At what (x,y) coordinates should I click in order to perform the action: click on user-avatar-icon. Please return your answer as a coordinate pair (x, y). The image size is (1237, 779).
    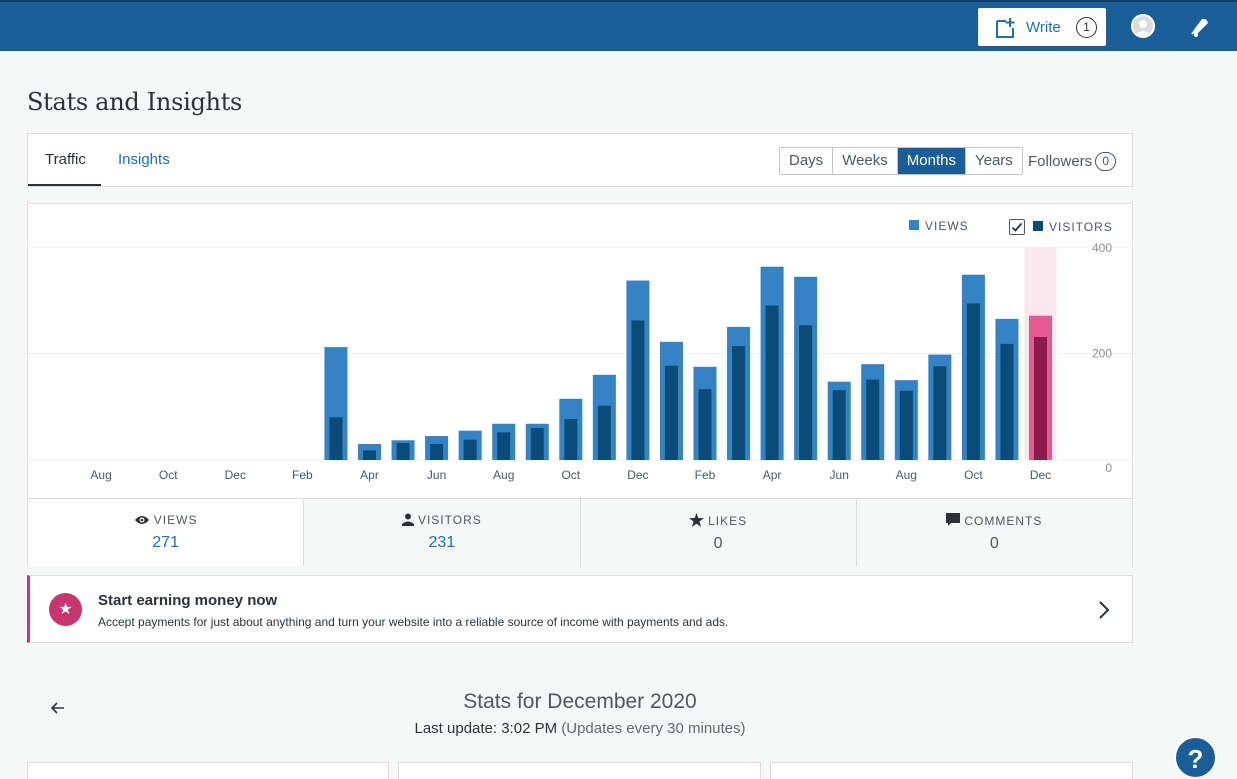
    Looking at the image, I should click on (1143, 28).